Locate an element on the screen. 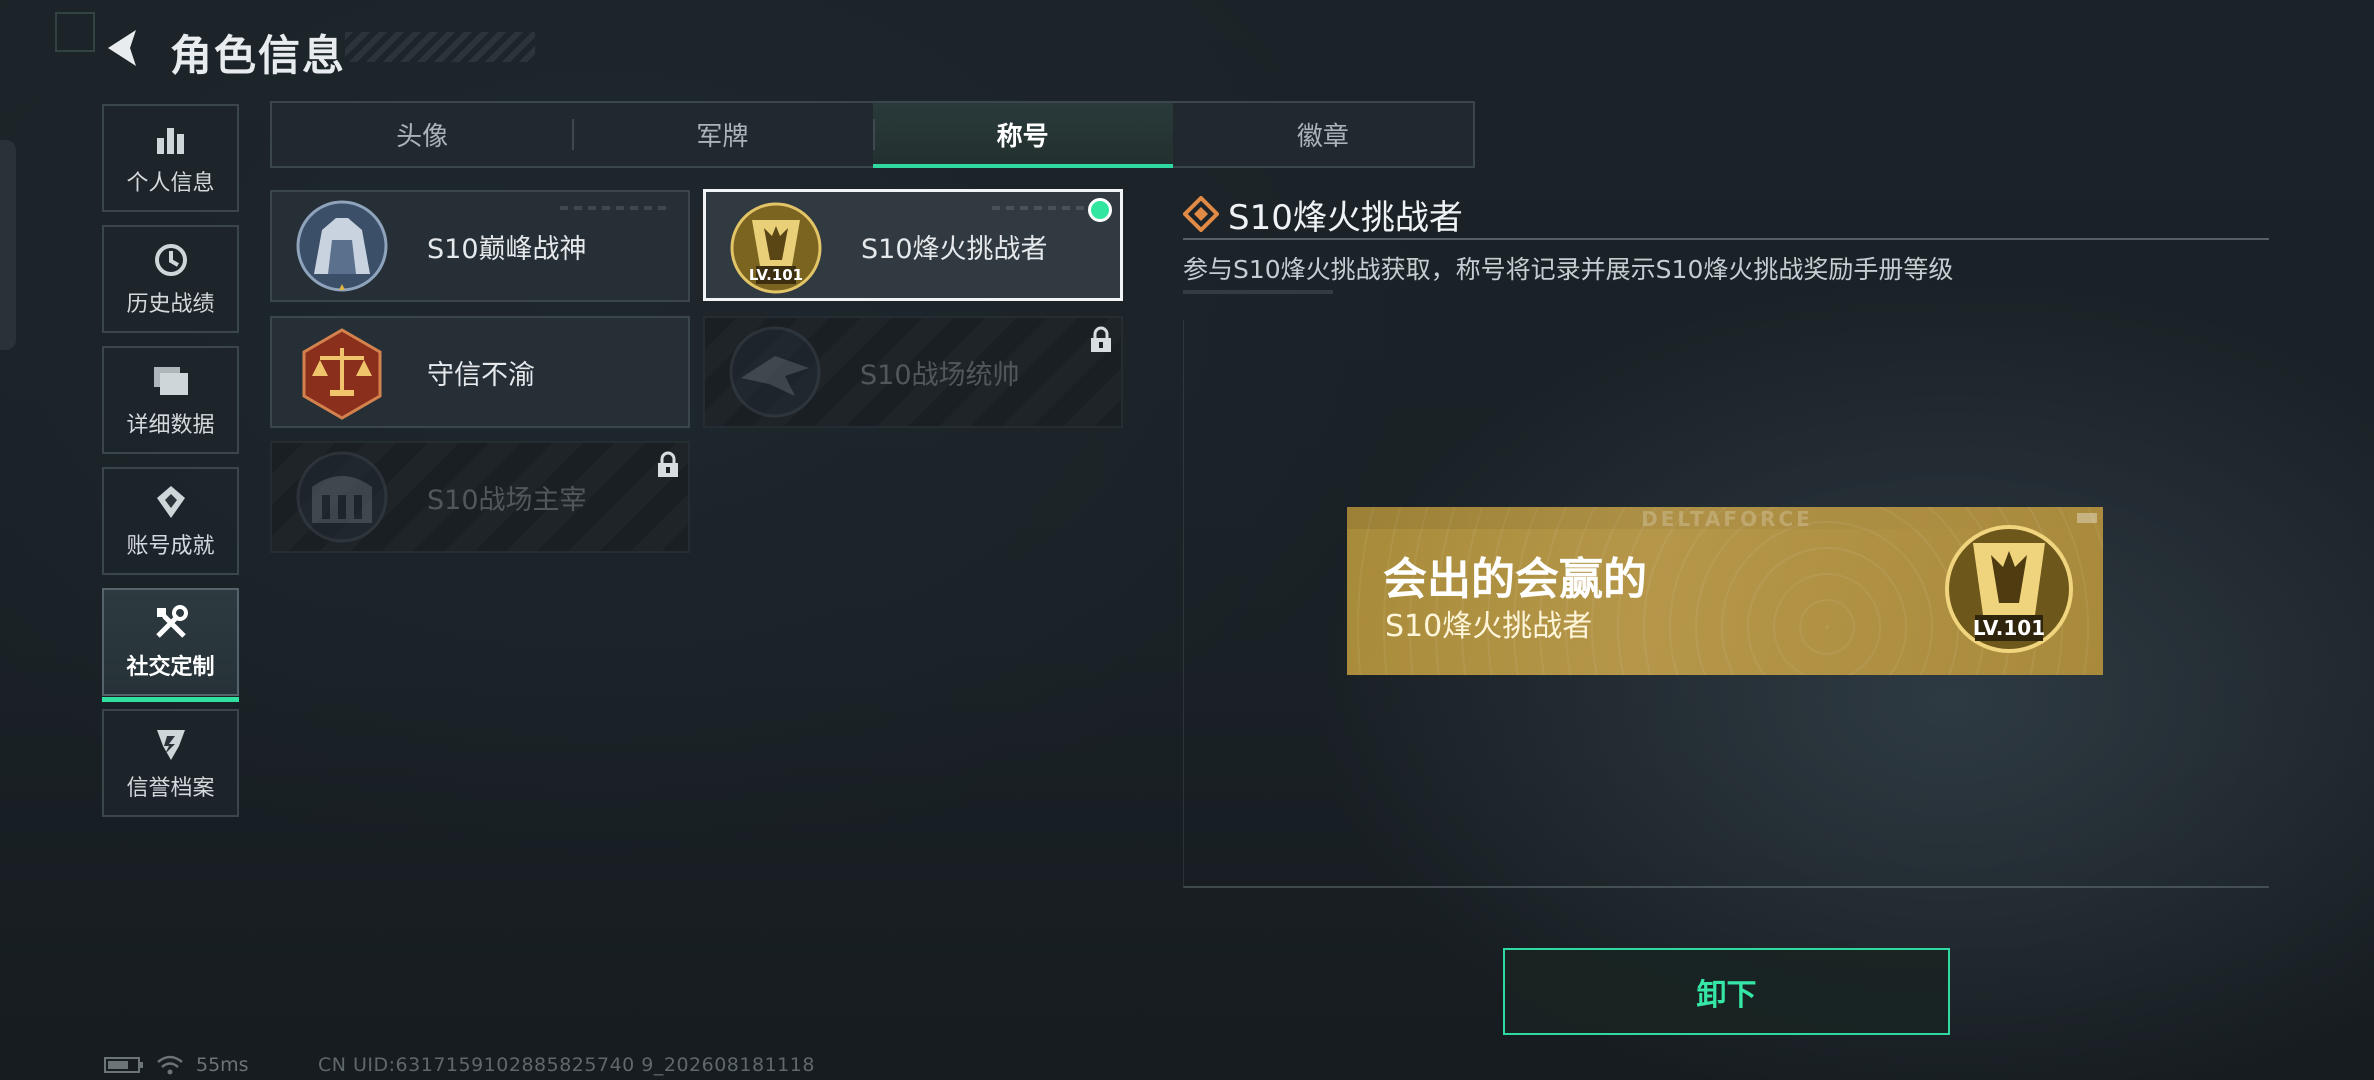  status-bar: 55ms is located at coordinates (176, 1065).